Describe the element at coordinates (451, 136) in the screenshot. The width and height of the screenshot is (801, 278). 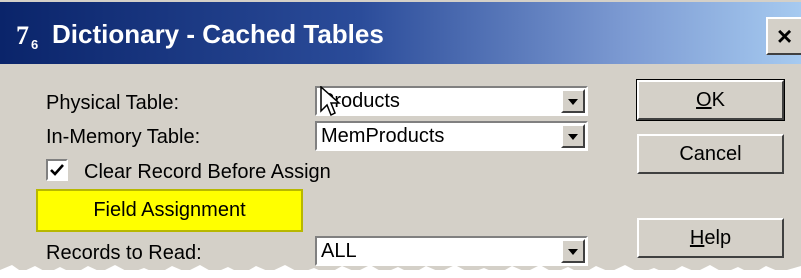
I see `in-memory-table-combo: MemProducts` at that location.